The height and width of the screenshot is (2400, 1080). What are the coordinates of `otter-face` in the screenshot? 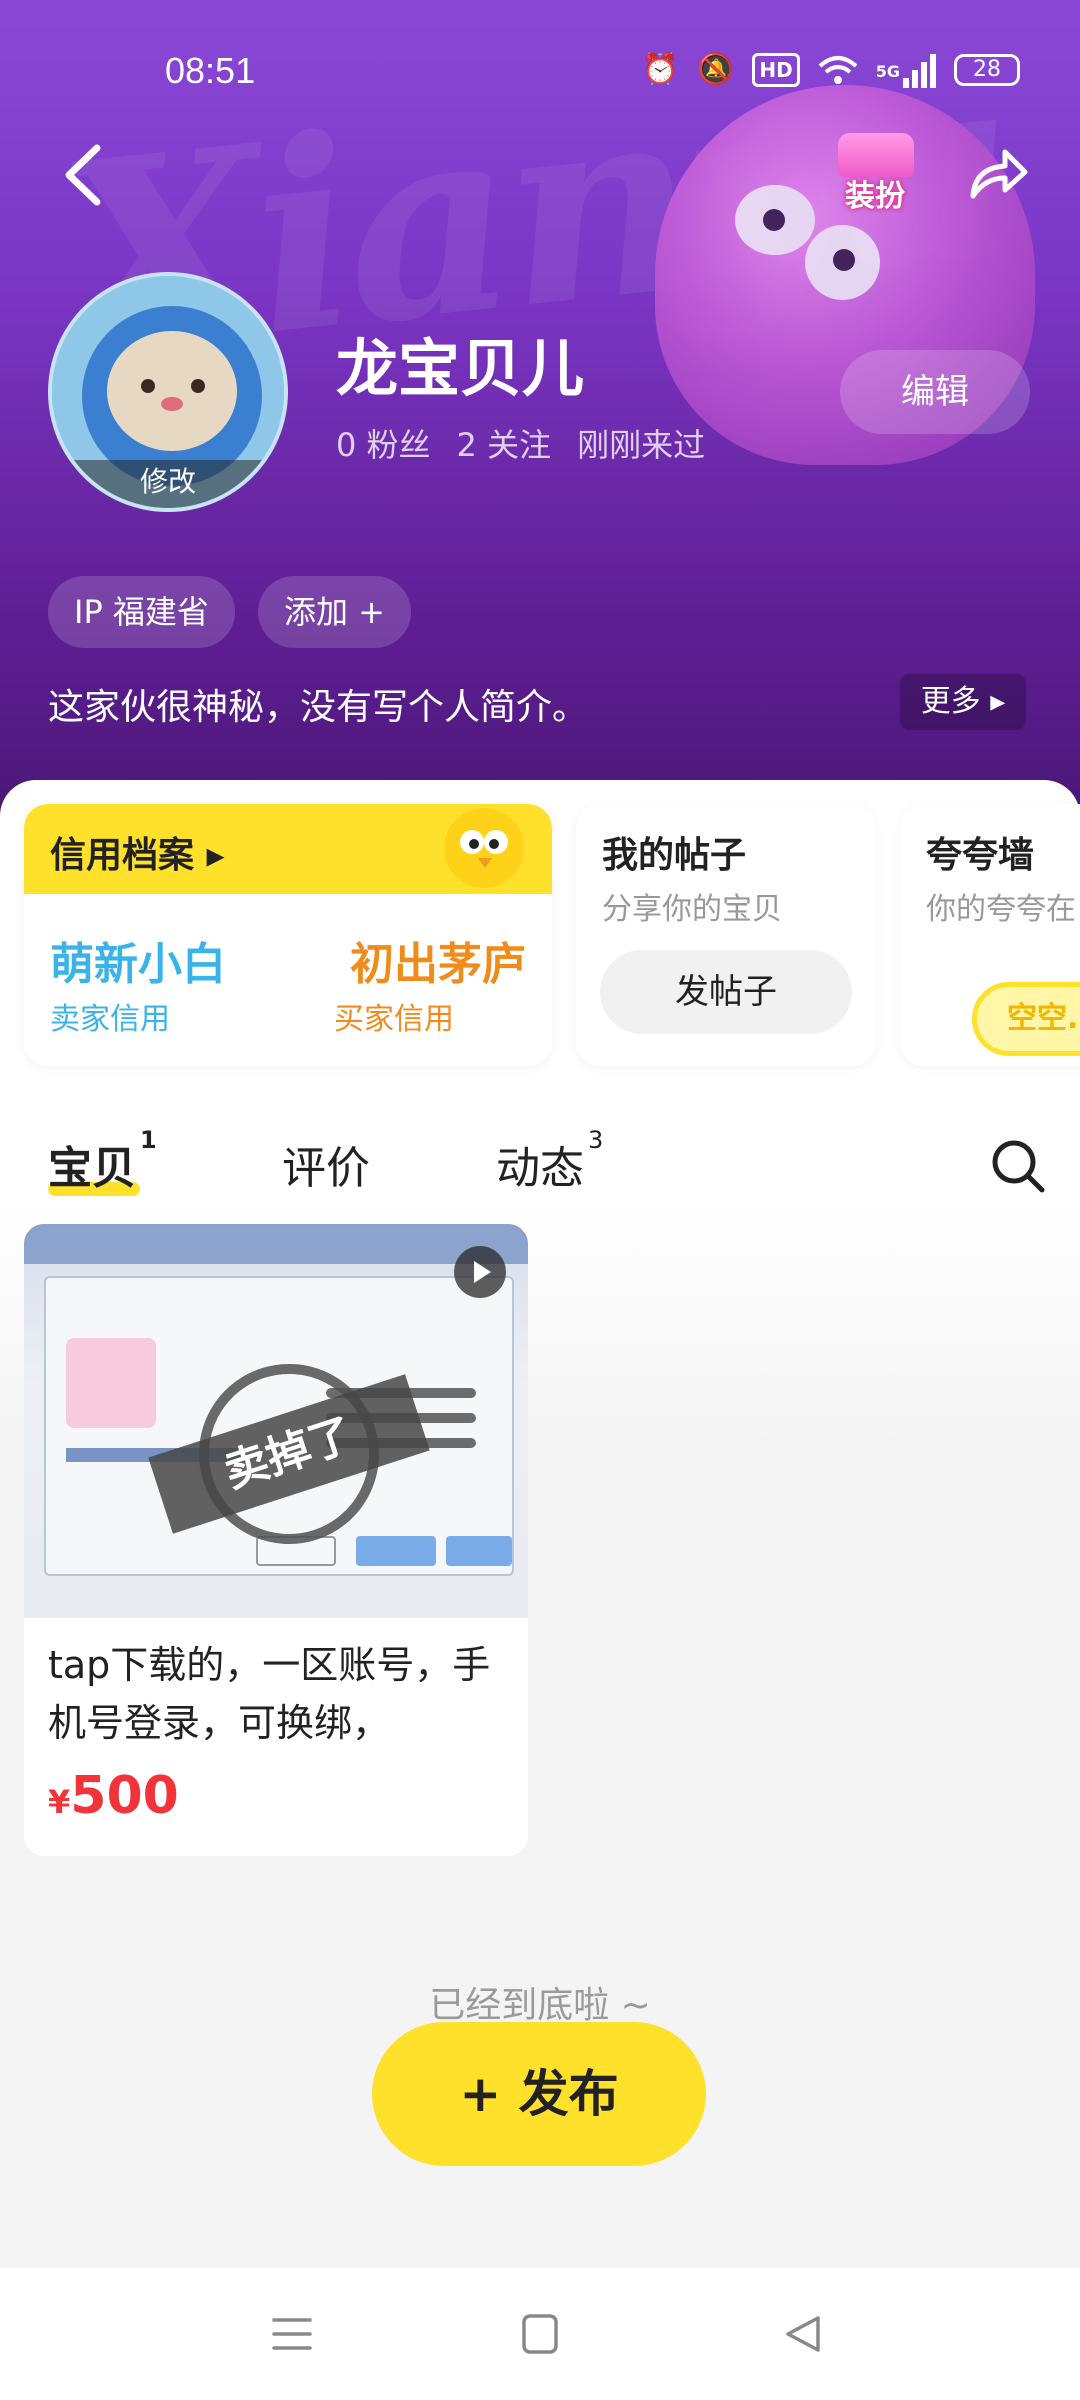 It's located at (172, 391).